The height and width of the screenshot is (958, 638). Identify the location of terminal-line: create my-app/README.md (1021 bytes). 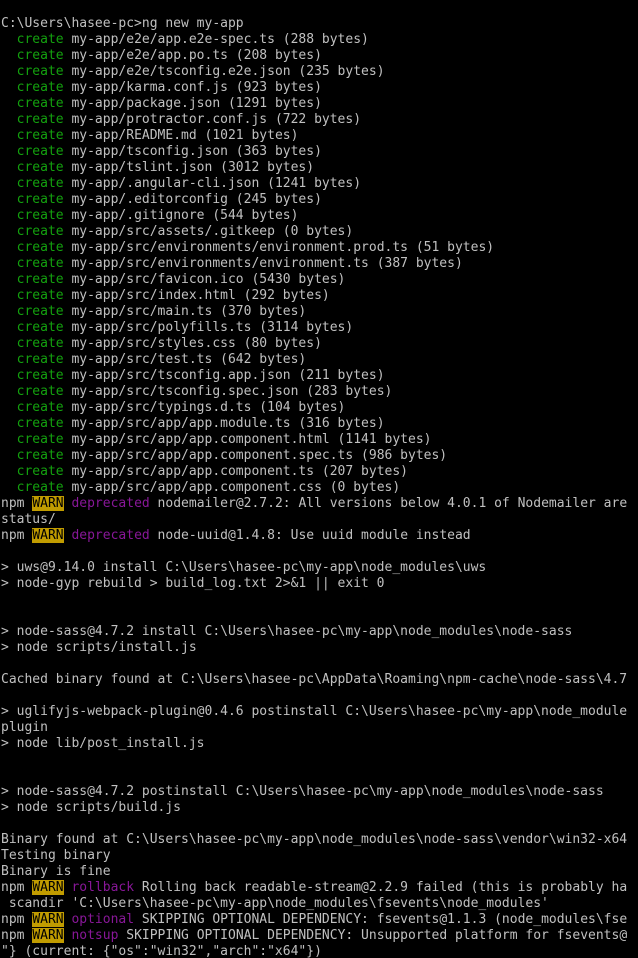
(319, 136).